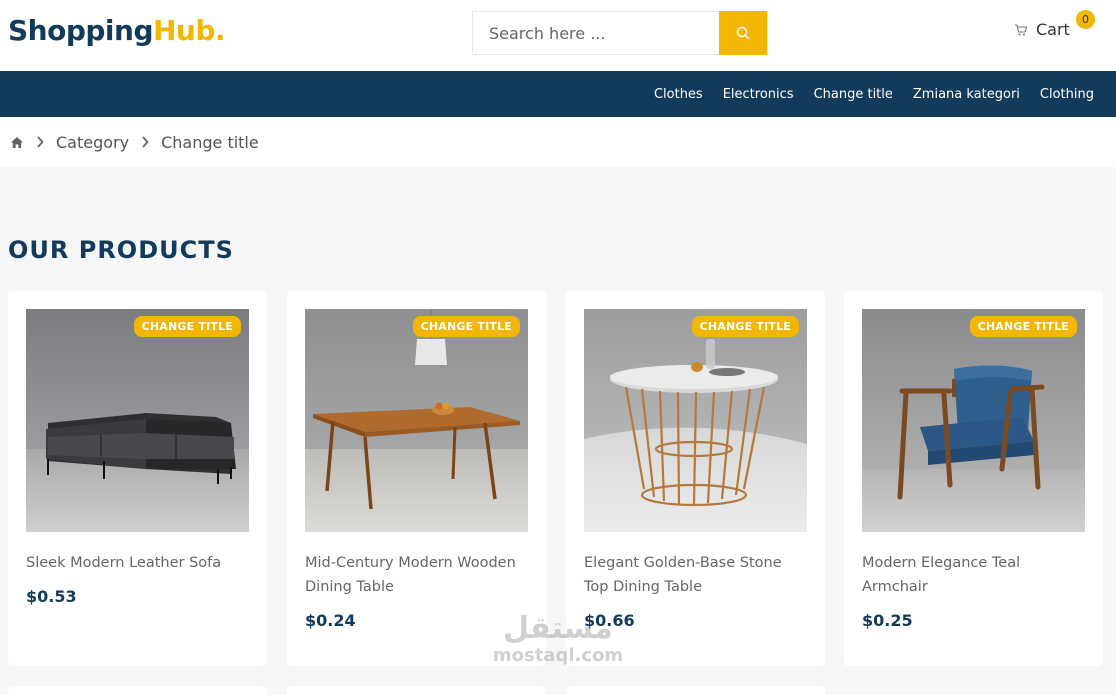 The image size is (1116, 695). Describe the element at coordinates (210, 142) in the screenshot. I see `breadcrumb-current: Change title` at that location.